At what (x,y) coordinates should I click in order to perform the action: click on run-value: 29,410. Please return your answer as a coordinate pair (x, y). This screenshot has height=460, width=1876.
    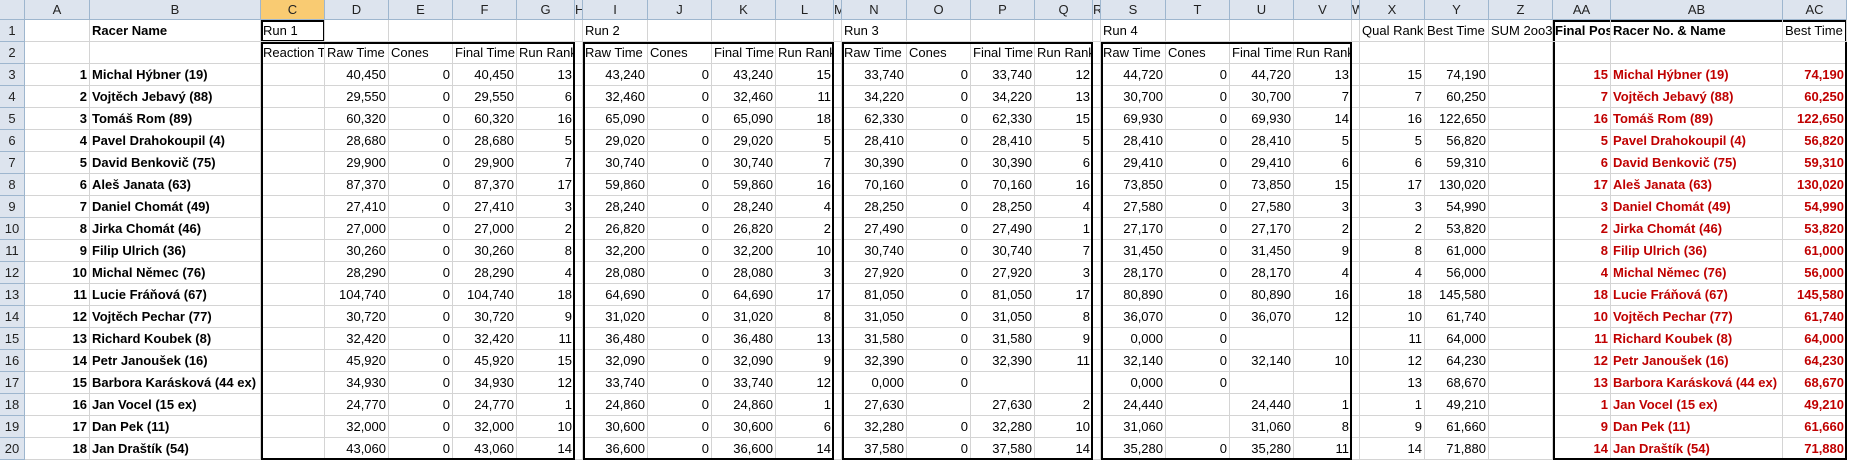
    Looking at the image, I should click on (1133, 163).